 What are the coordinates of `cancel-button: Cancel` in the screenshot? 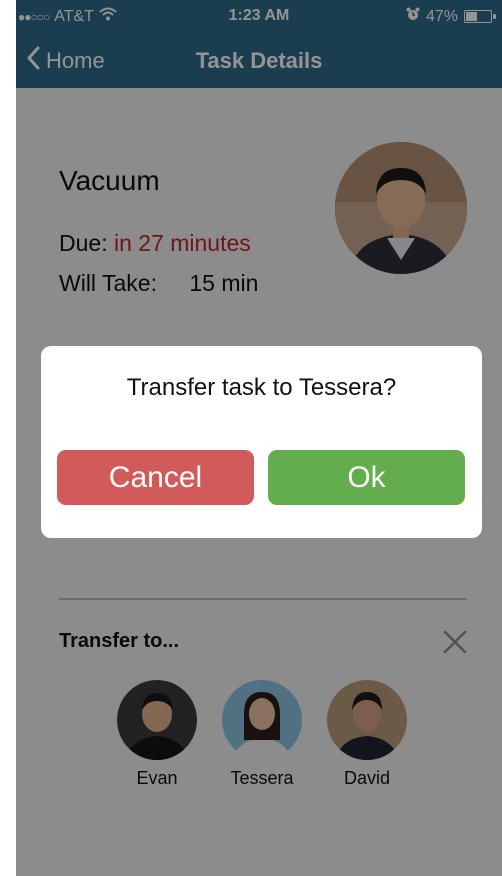 It's located at (155, 477).